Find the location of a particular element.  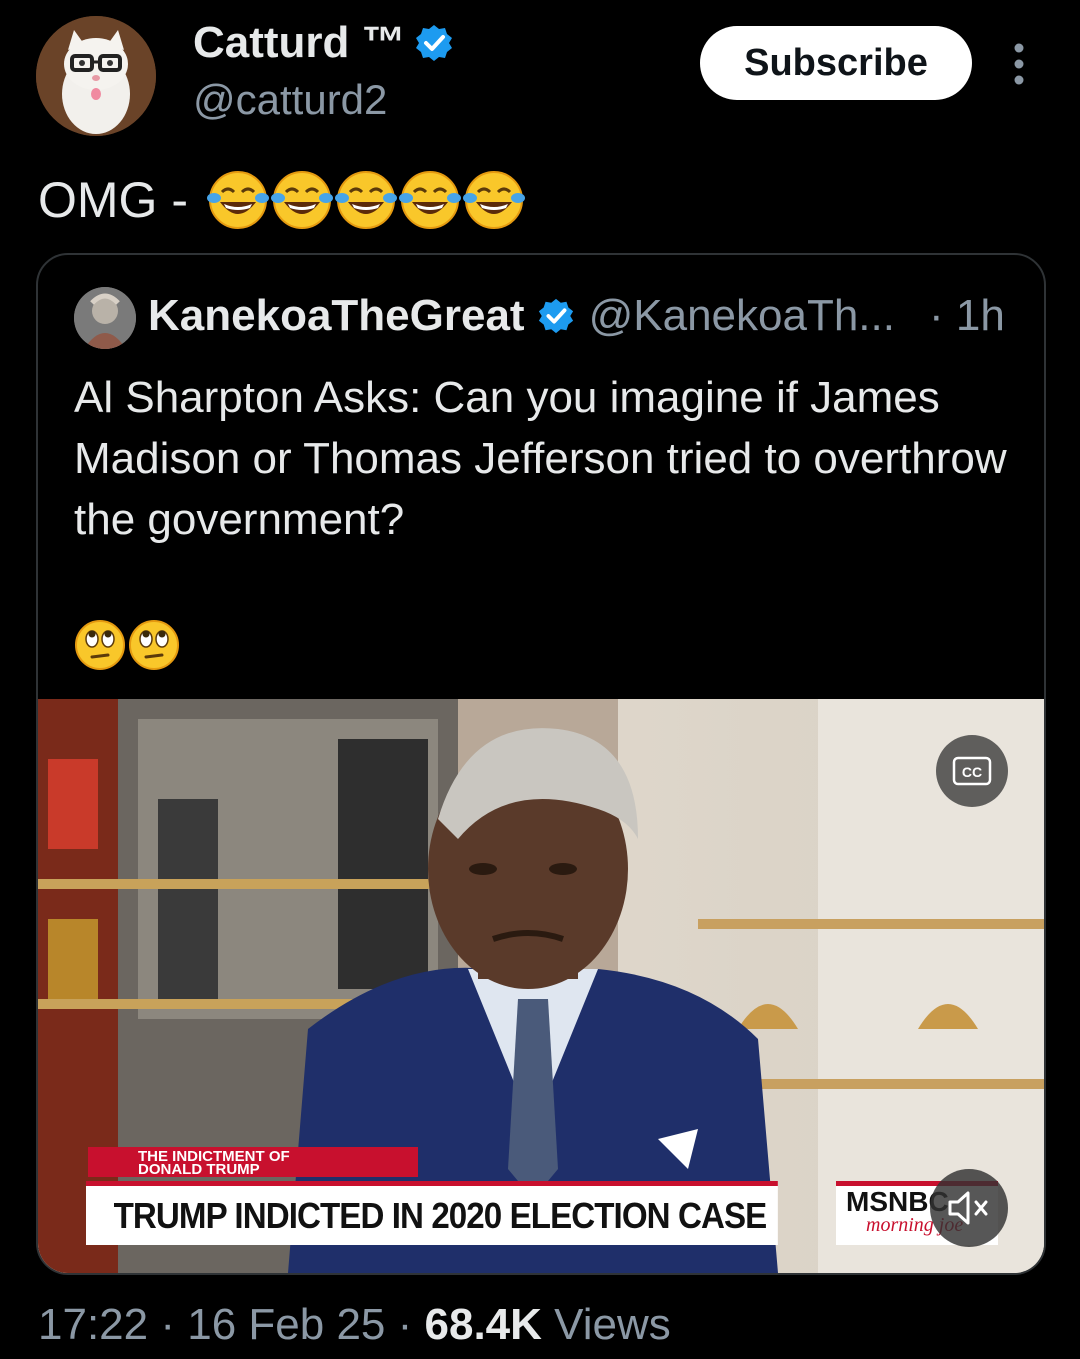

post-text: OMG - is located at coordinates (282, 200).